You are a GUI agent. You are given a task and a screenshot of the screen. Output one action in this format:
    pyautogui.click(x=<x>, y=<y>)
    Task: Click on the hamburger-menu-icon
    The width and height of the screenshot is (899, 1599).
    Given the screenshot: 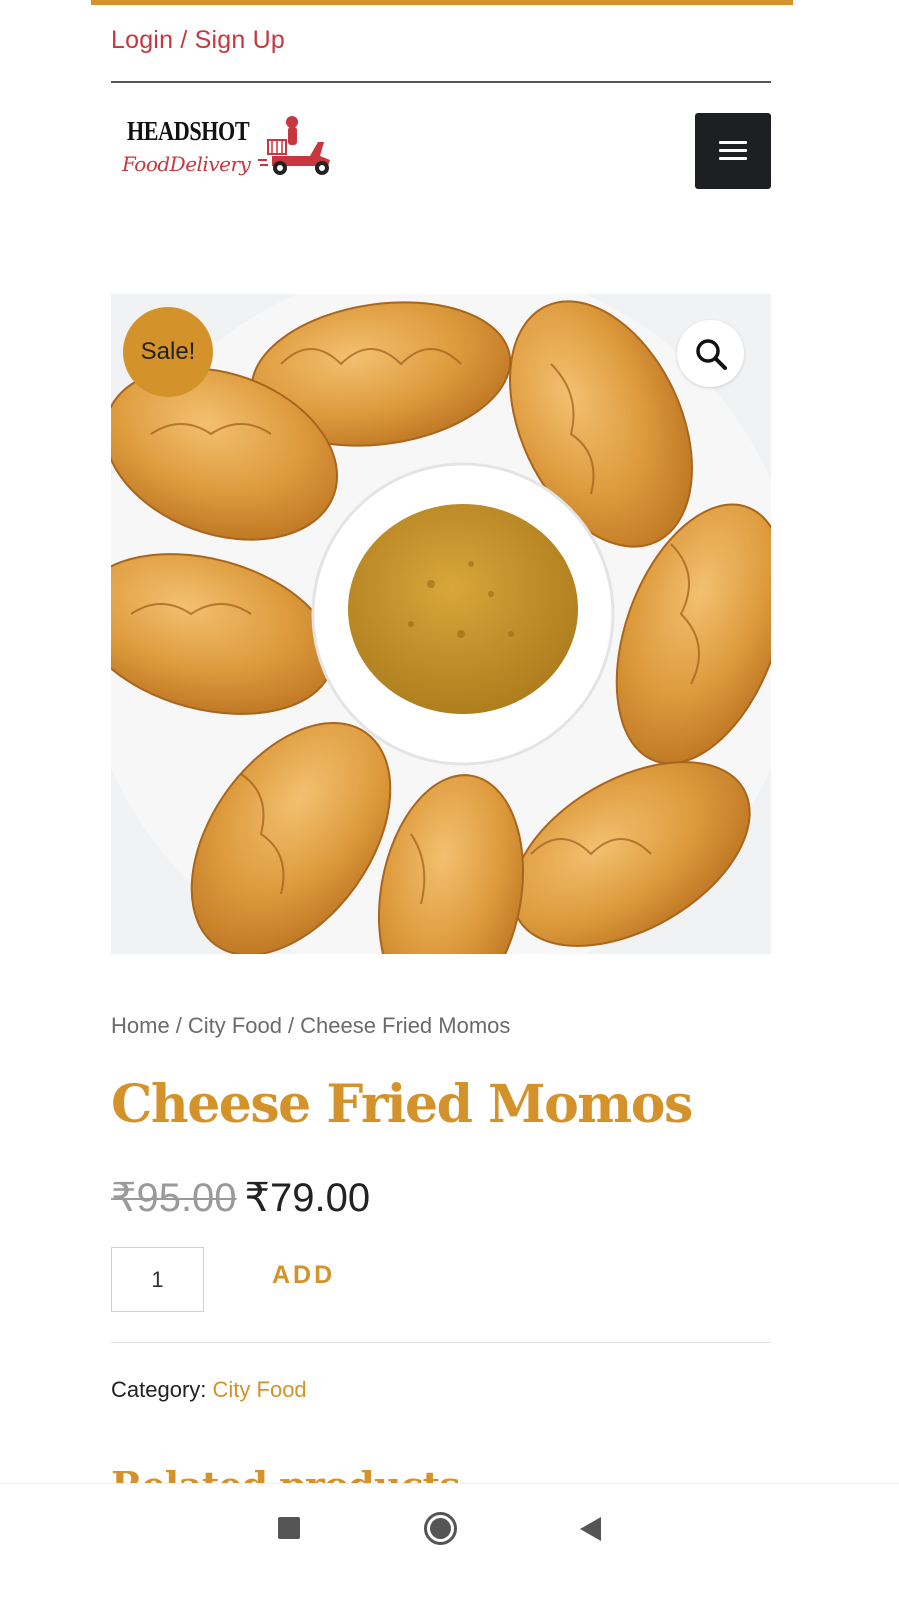 What is the action you would take?
    pyautogui.click(x=733, y=151)
    